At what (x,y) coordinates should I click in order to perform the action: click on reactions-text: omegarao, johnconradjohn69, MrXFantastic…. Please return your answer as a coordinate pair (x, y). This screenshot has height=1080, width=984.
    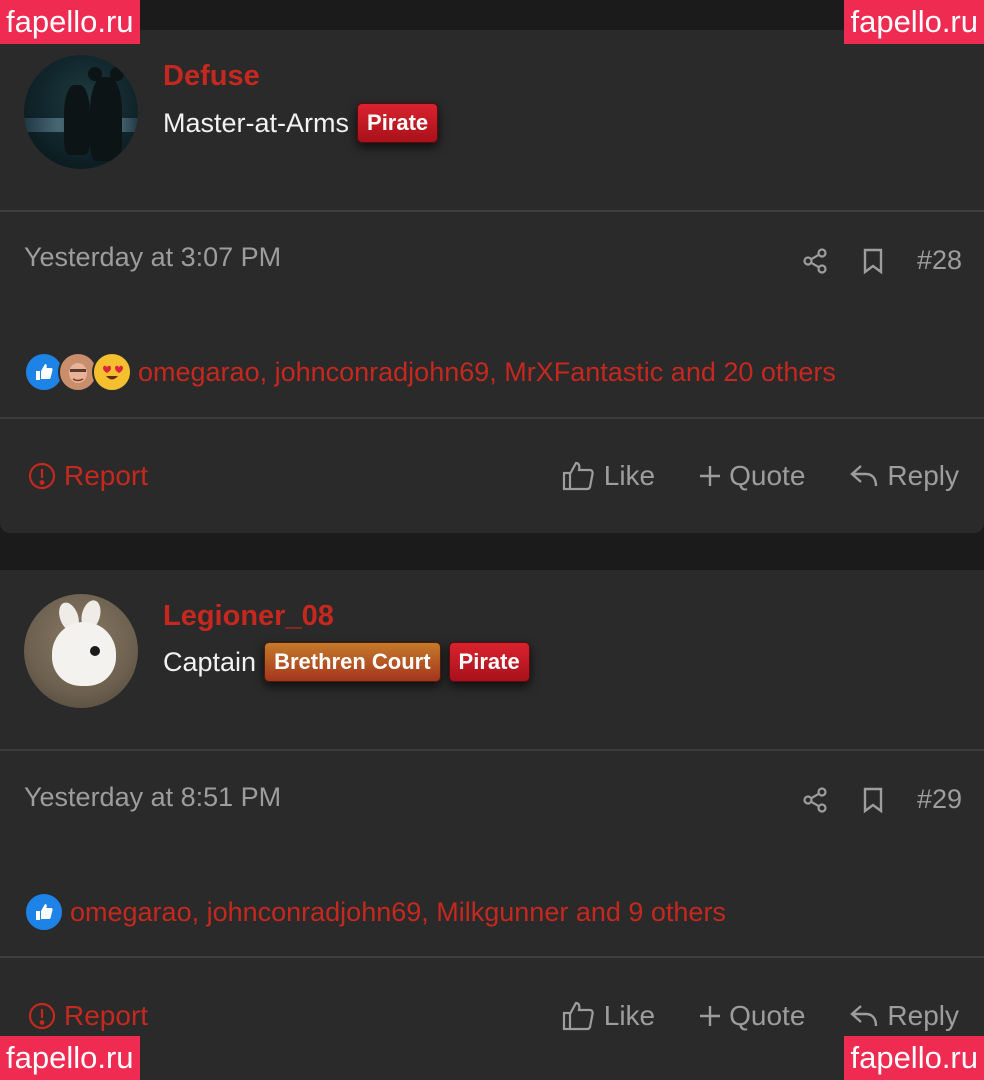
    Looking at the image, I should click on (487, 372).